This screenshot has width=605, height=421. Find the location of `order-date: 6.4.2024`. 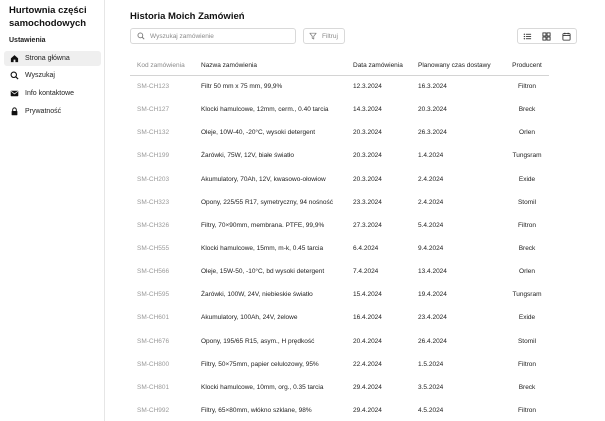

order-date: 6.4.2024 is located at coordinates (366, 249).